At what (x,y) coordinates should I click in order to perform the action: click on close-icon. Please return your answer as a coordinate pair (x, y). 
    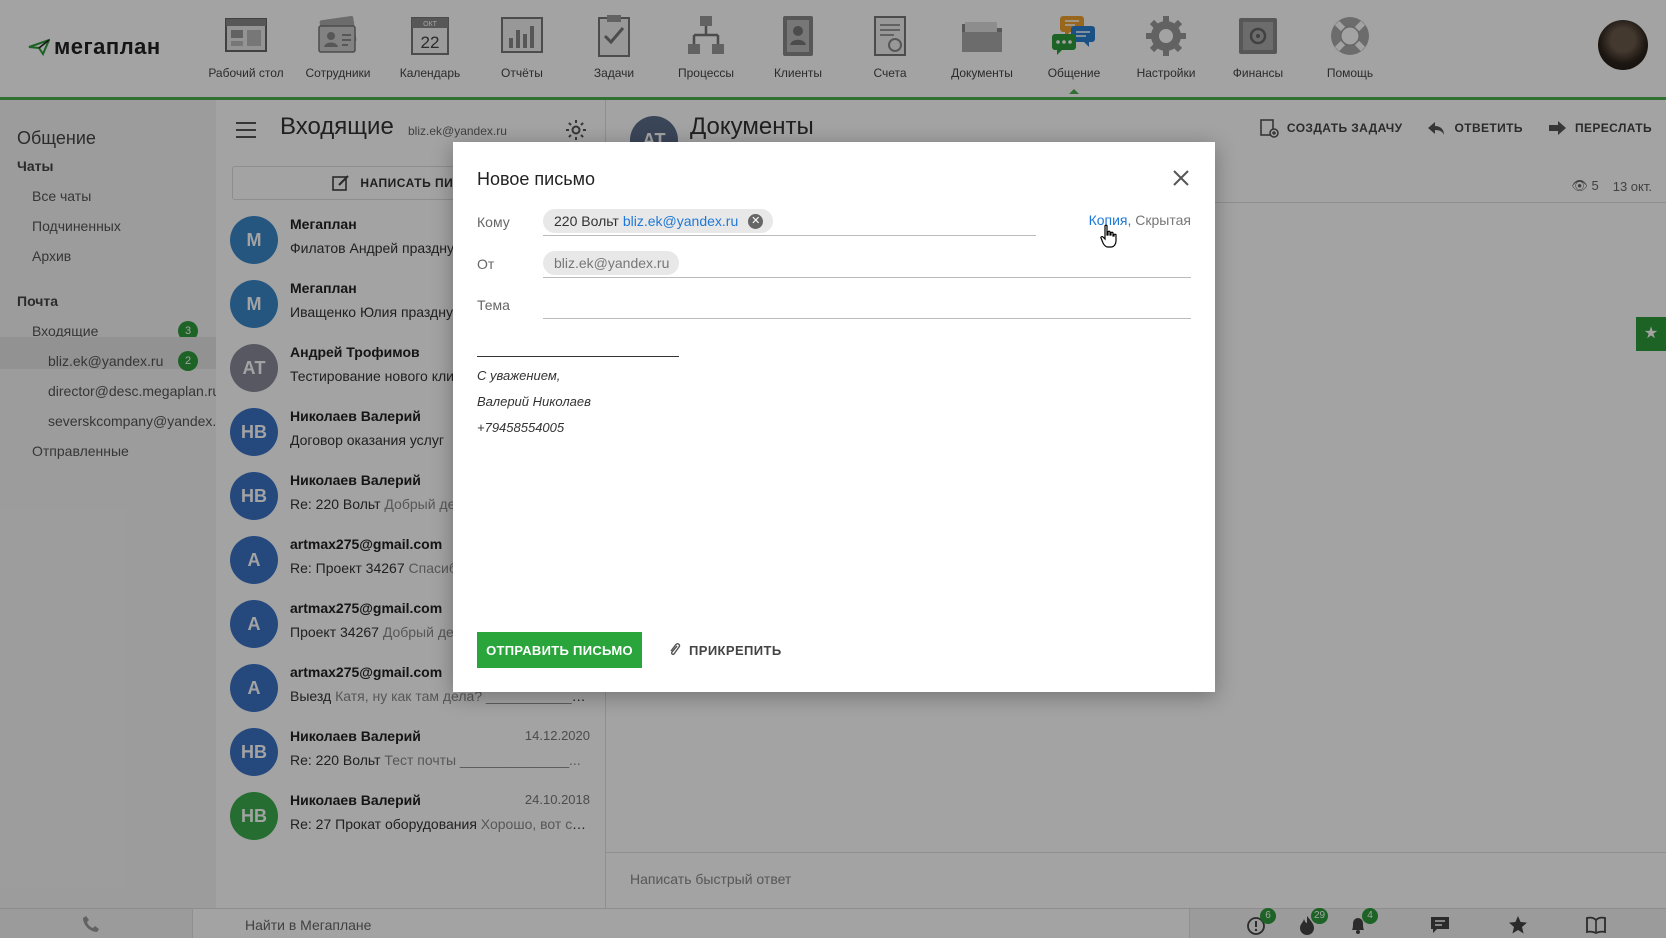
    Looking at the image, I should click on (1181, 178).